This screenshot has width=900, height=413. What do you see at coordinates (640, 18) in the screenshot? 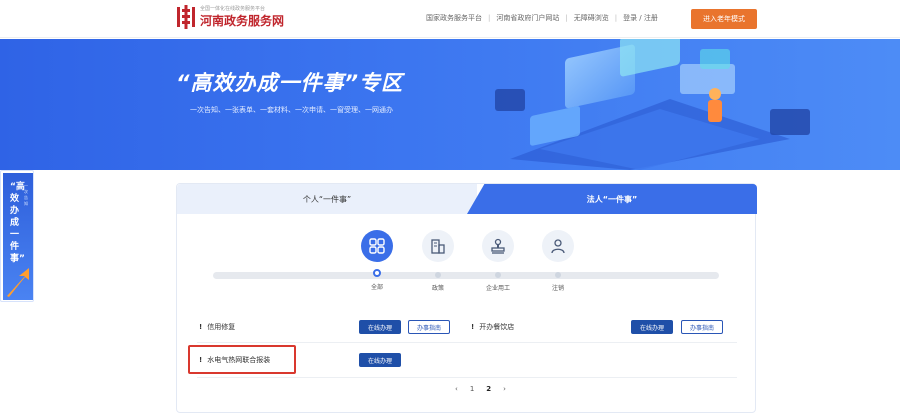
I see `nav-link-login-register: 登录 / 注册` at bounding box center [640, 18].